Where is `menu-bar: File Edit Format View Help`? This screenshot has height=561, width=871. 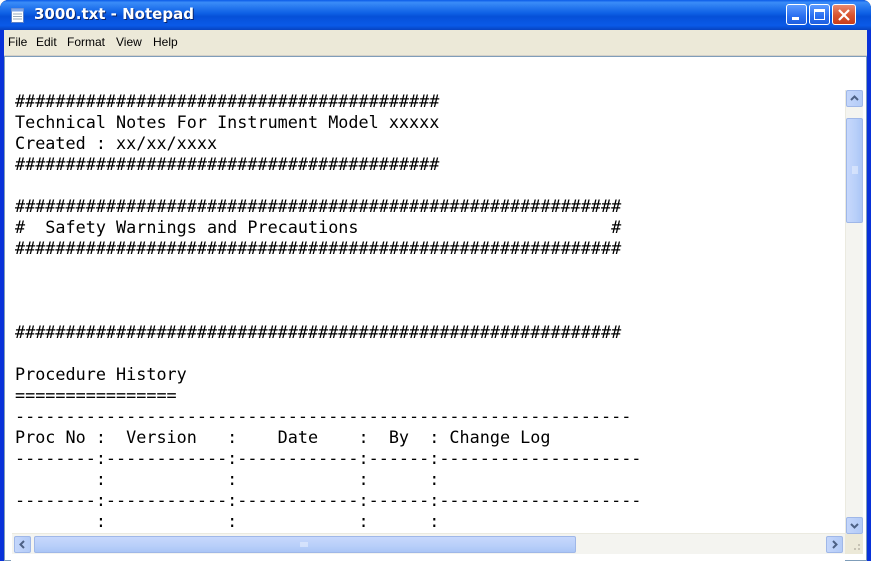
menu-bar: File Edit Format View Help is located at coordinates (435, 43).